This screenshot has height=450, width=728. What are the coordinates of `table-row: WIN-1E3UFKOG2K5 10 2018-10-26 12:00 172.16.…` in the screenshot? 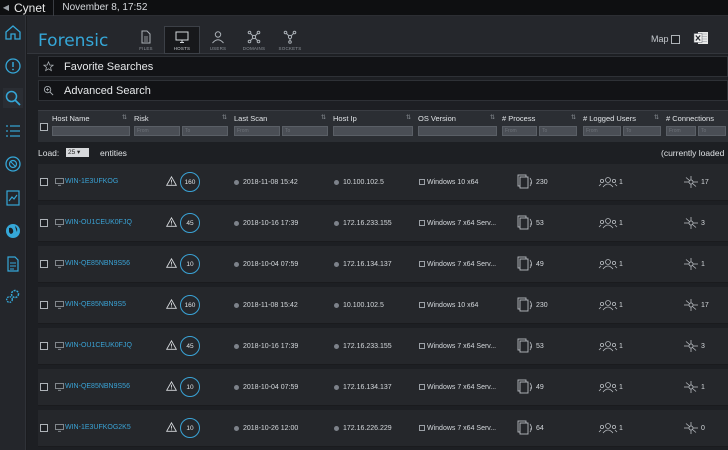 It's located at (383, 428).